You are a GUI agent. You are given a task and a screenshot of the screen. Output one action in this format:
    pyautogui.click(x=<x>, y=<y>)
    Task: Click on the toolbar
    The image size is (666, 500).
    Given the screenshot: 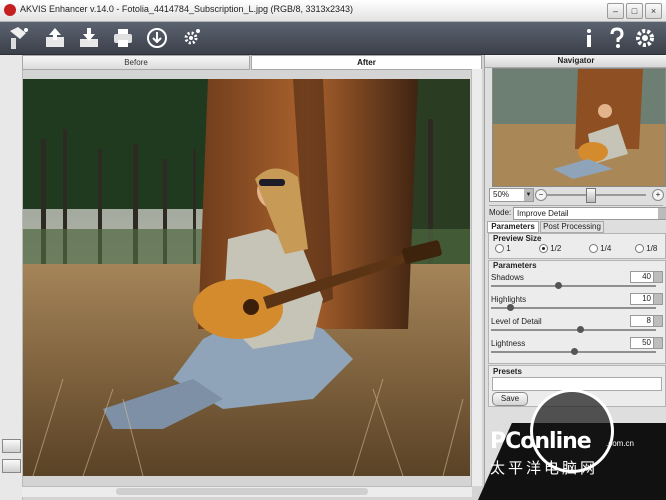 What is the action you would take?
    pyautogui.click(x=333, y=38)
    